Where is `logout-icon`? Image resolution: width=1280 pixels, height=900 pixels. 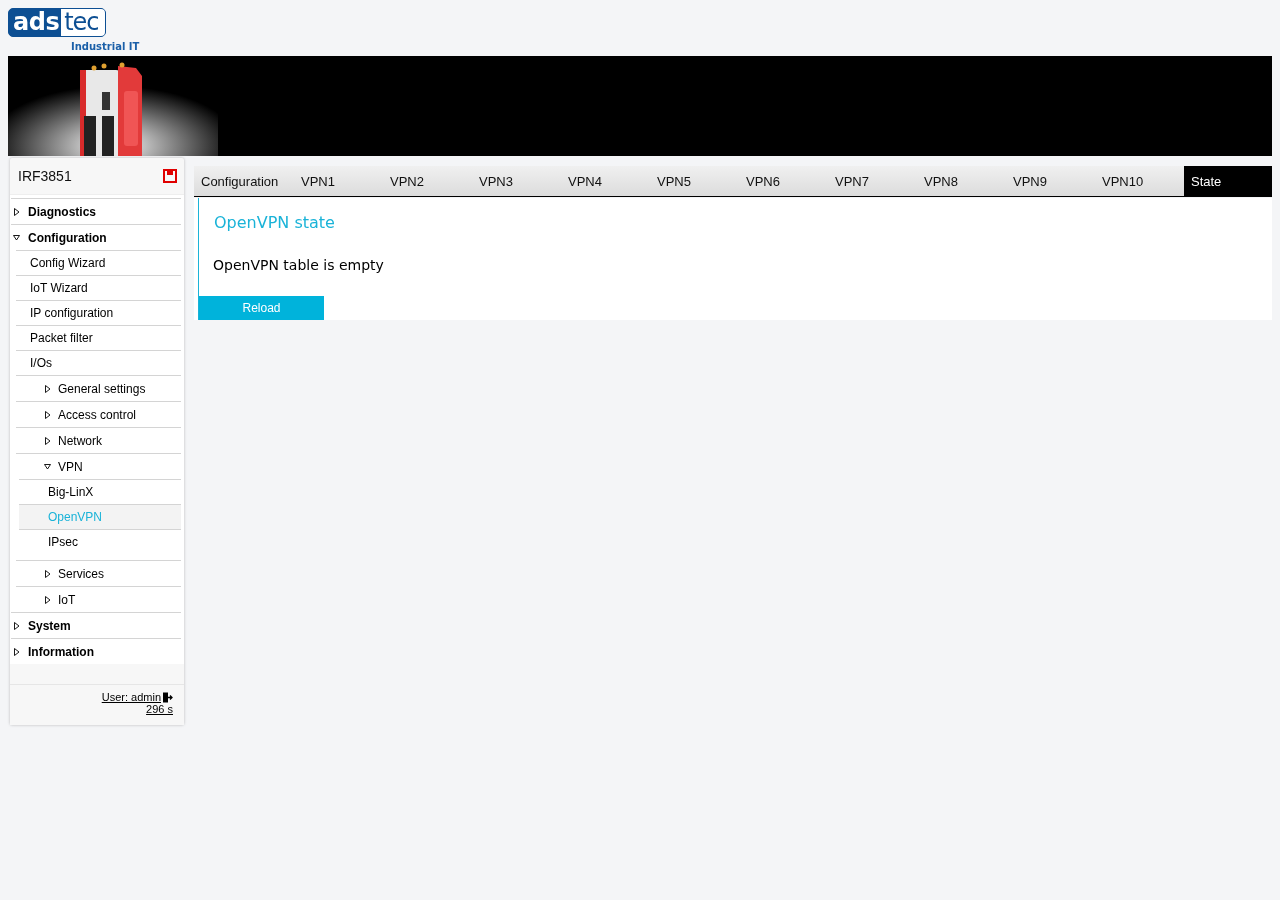 logout-icon is located at coordinates (167, 697).